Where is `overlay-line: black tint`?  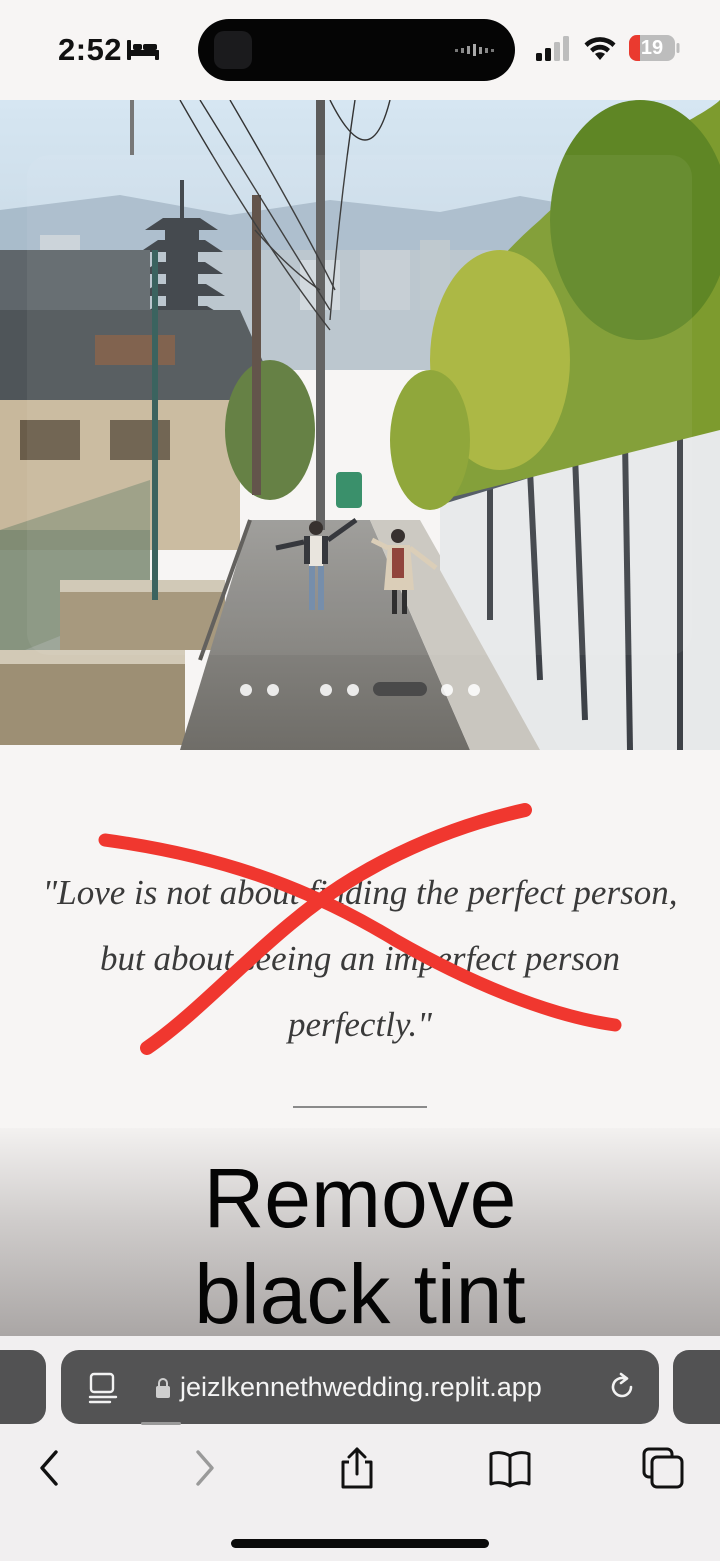
overlay-line: black tint is located at coordinates (360, 1294).